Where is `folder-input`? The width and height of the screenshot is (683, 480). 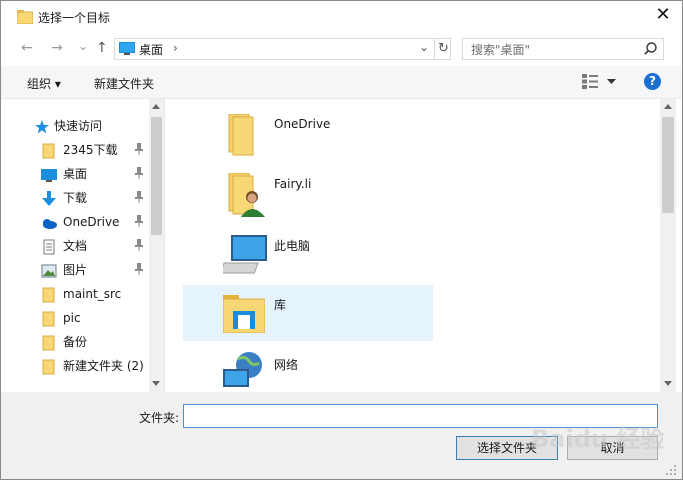 folder-input is located at coordinates (420, 416).